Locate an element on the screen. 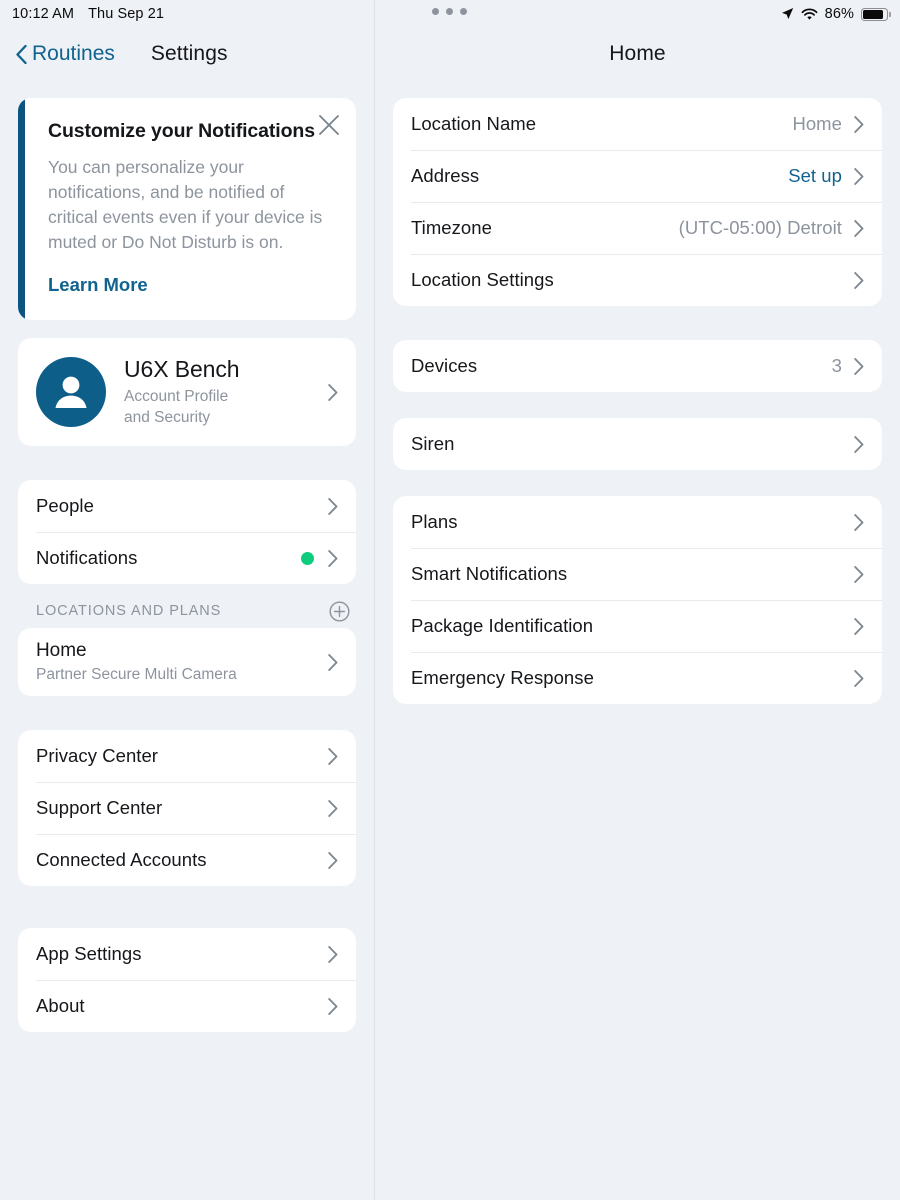  sidebar-item-label: App Settings is located at coordinates (89, 954).